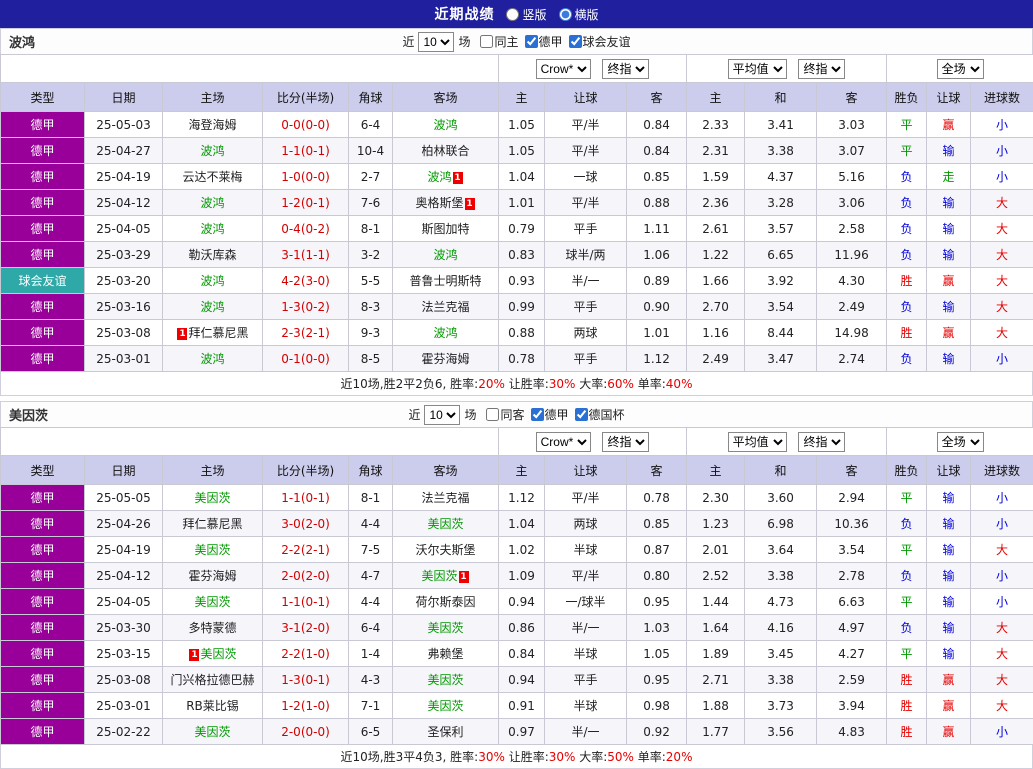 The image size is (1033, 769). What do you see at coordinates (517, 97) in the screenshot?
I see `column-headers: 类型日期主场比分(半场)角球客场主让球客主和客胜负让球进球数` at bounding box center [517, 97].